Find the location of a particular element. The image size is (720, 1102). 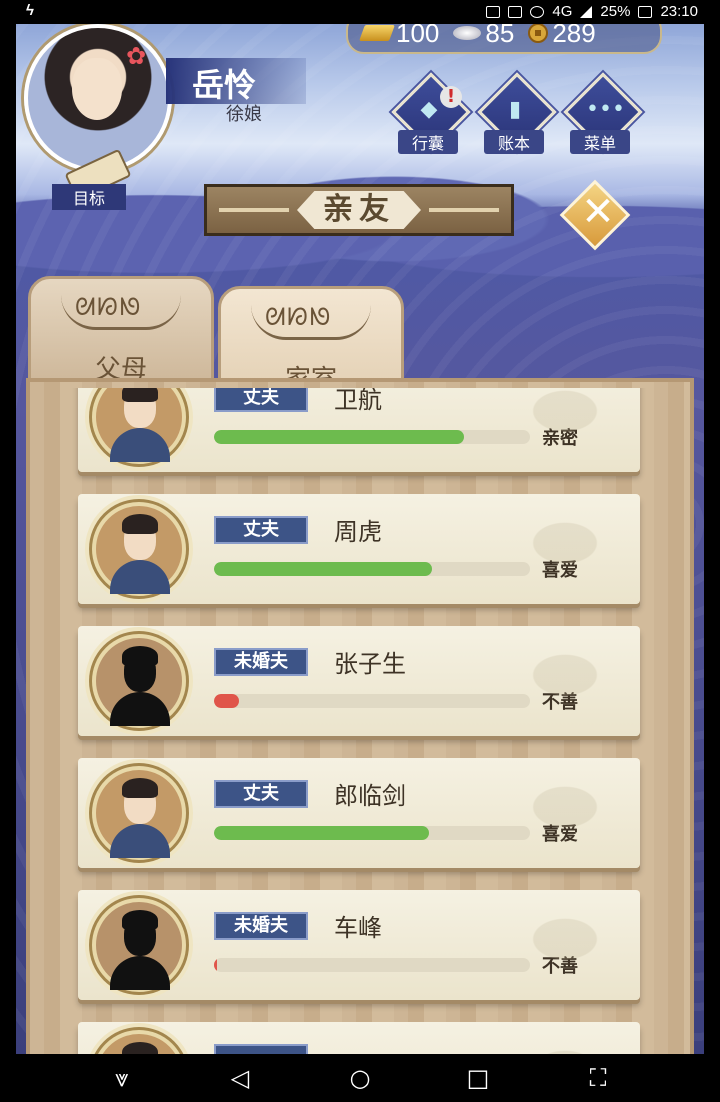

relation-card: 丈夫 卫航亲密 is located at coordinates (359, 430).